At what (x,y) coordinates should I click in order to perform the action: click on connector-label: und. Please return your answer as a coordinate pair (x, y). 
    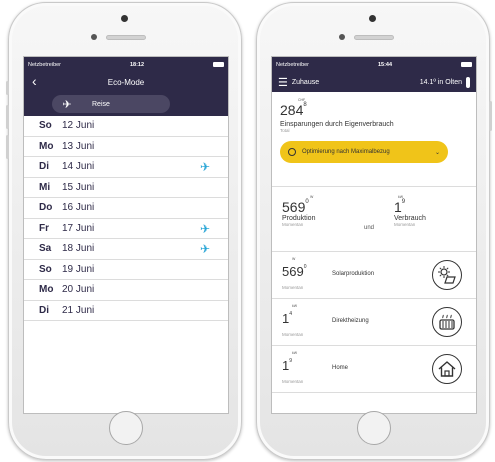
    Looking at the image, I should click on (369, 228).